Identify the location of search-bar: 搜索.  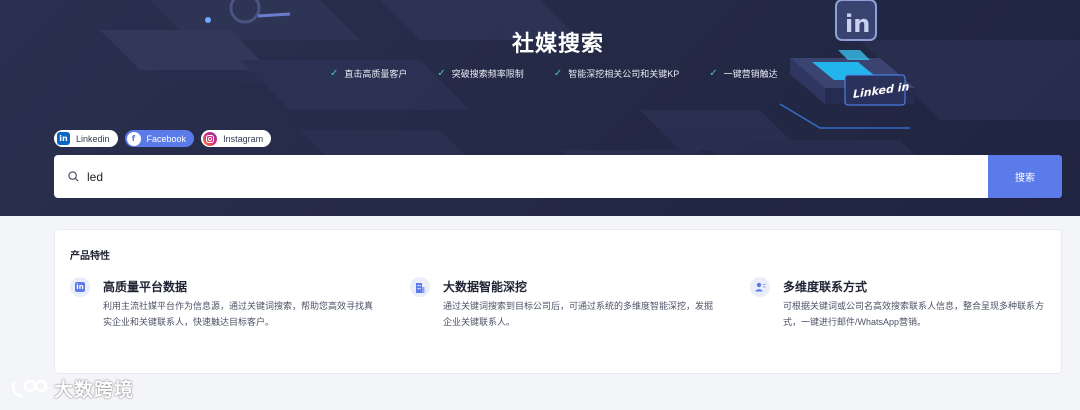
(558, 176).